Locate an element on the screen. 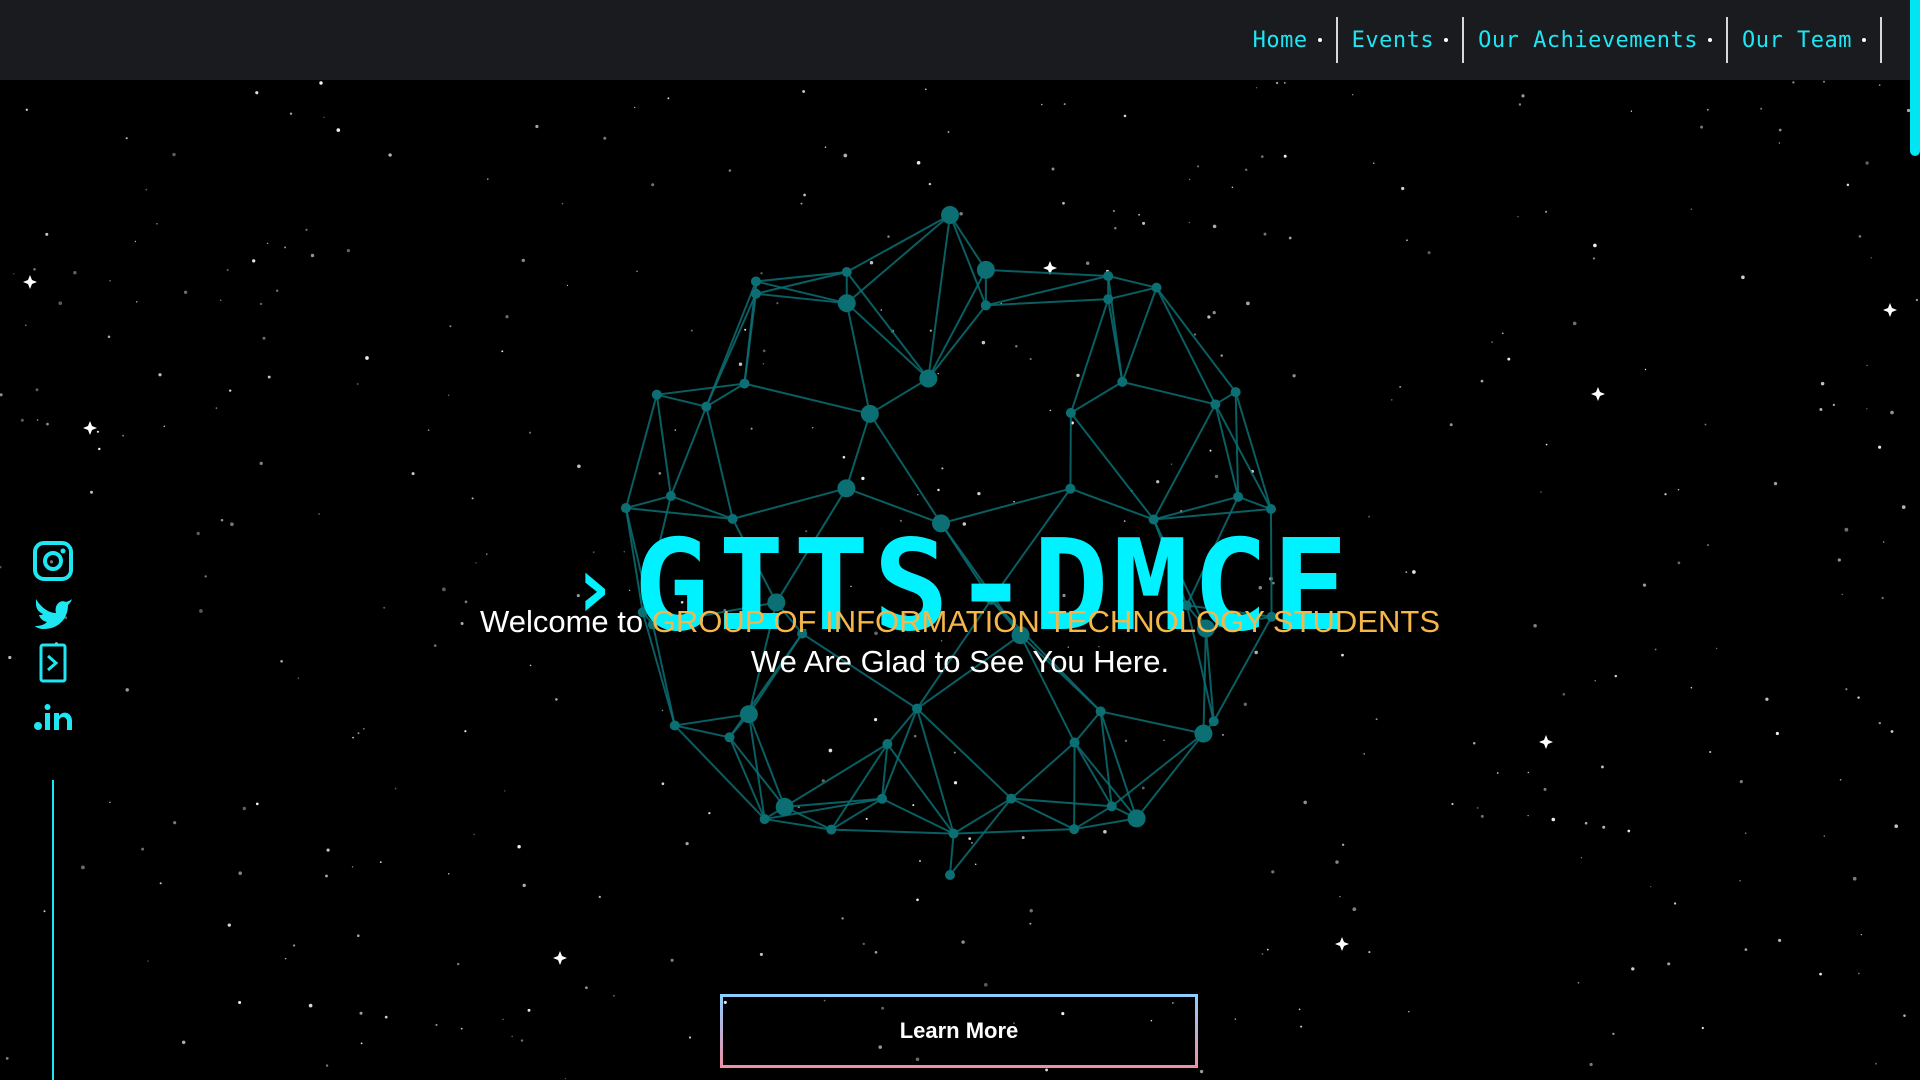  nav-events: Events is located at coordinates (1401, 40).